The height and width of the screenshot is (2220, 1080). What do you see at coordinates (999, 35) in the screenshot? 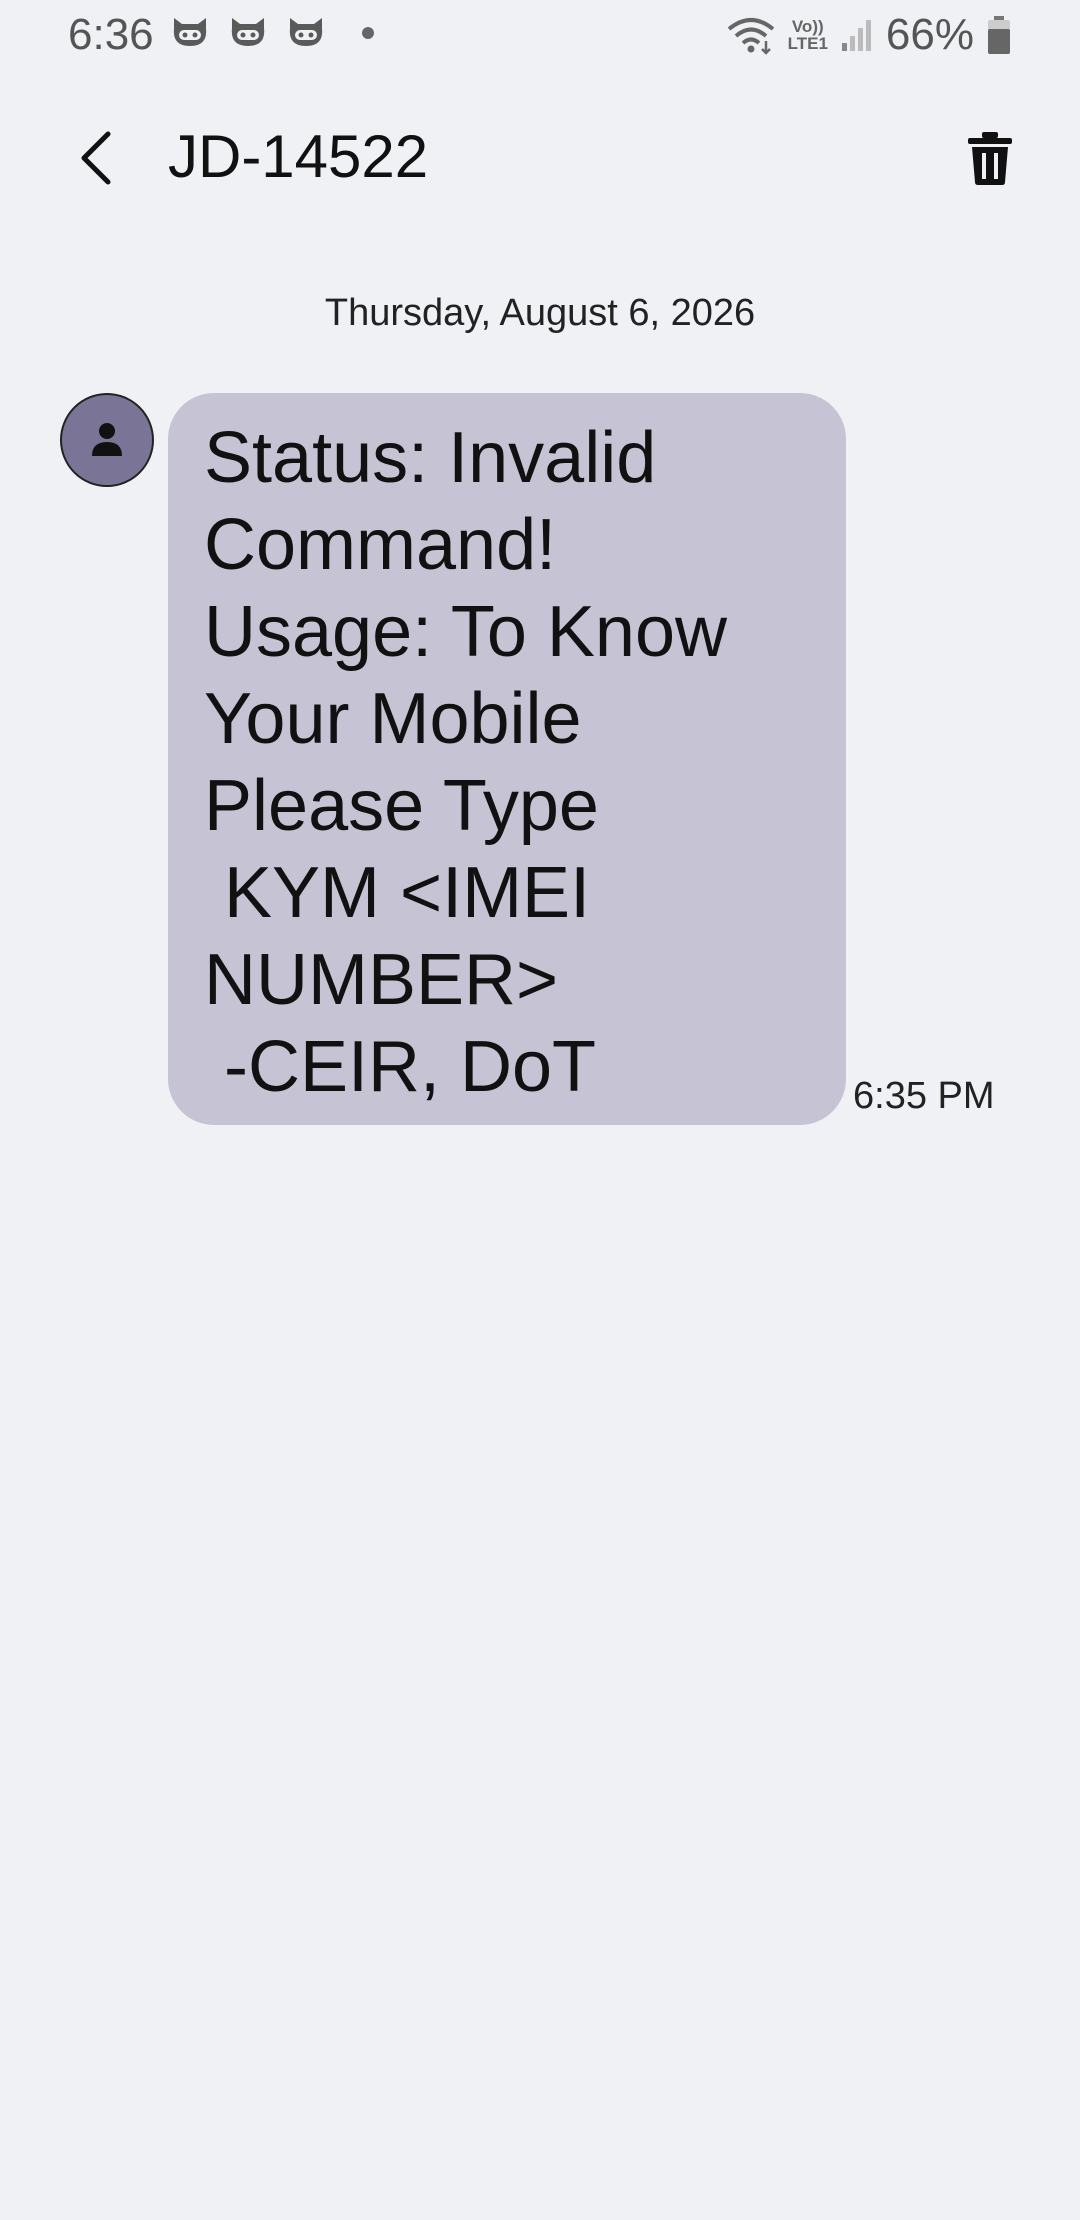
I see `battery-icon` at bounding box center [999, 35].